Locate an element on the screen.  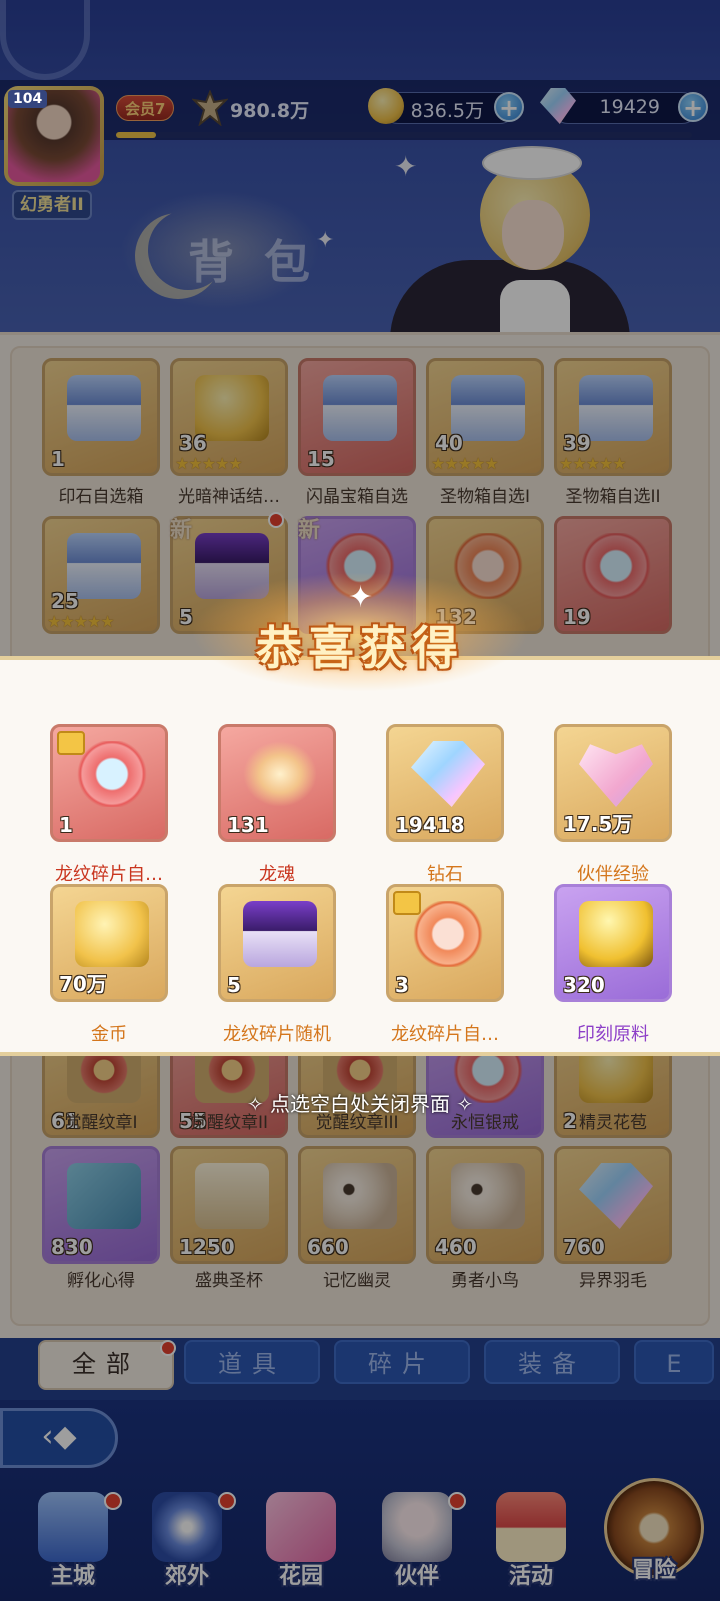
reward-slot: 1 is located at coordinates (109, 783).